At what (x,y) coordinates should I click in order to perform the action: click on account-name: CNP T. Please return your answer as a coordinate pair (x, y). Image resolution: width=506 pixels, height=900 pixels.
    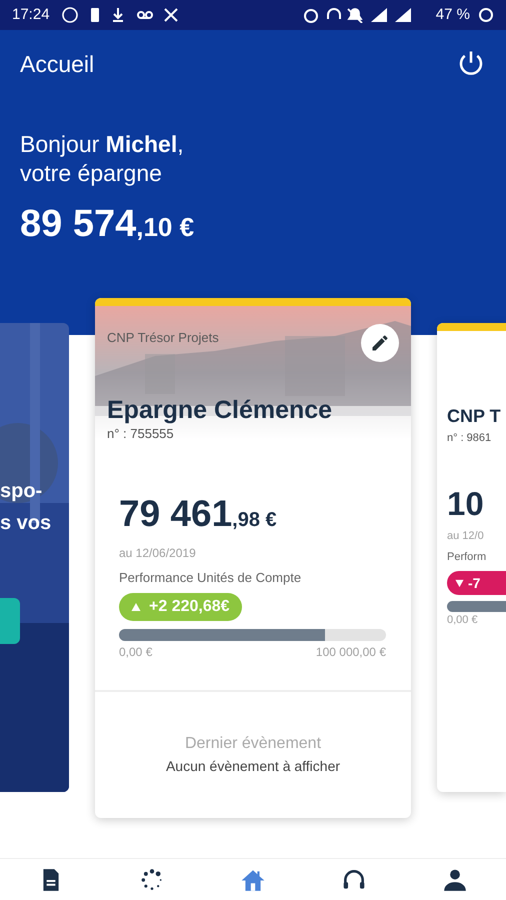
    Looking at the image, I should click on (474, 416).